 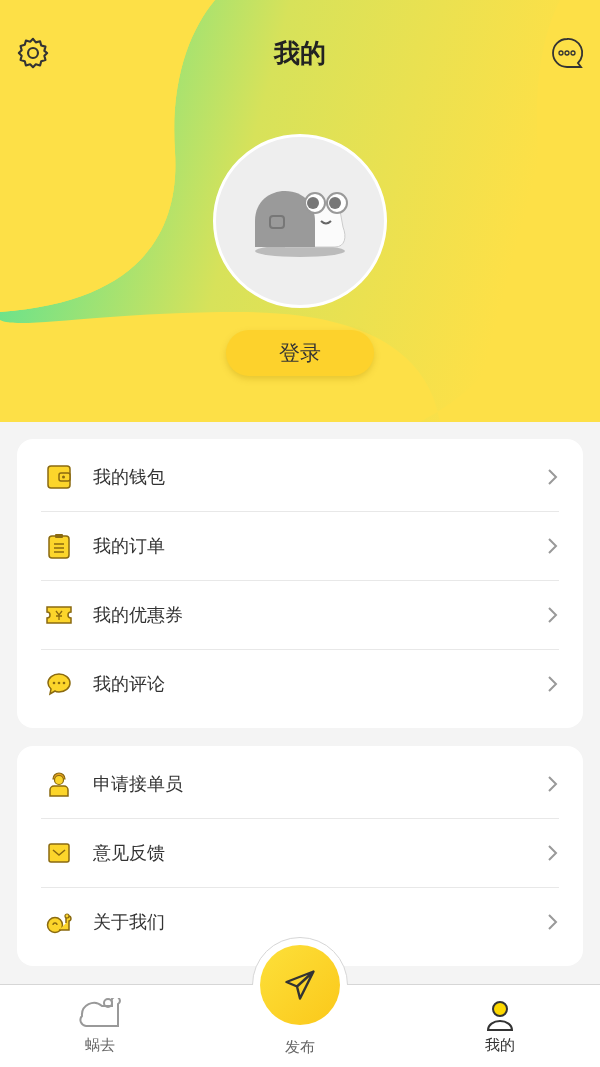 I want to click on menu-item: 申请接单员, so click(x=310, y=784).